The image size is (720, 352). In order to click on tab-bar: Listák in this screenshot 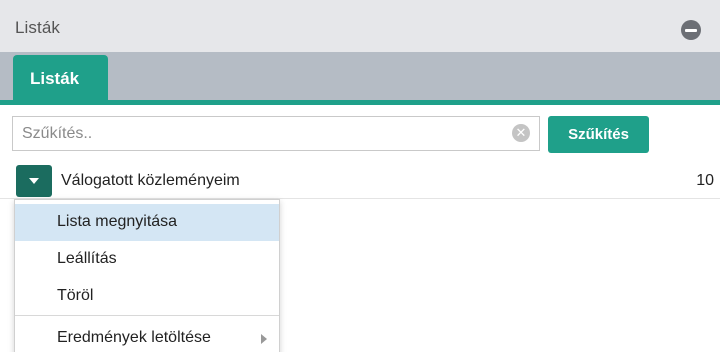, I will do `click(360, 77)`.